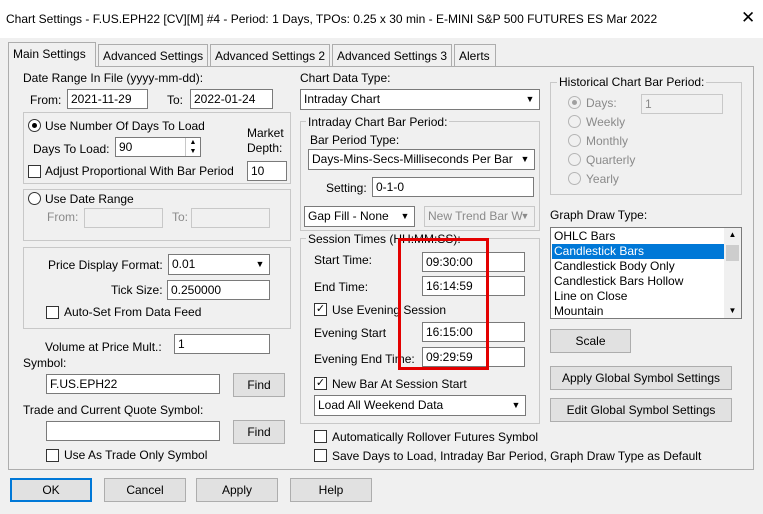 Image resolution: width=763 pixels, height=514 pixels. Describe the element at coordinates (103, 347) in the screenshot. I see `volume-mult-label: Volume at Price Mult.:` at that location.